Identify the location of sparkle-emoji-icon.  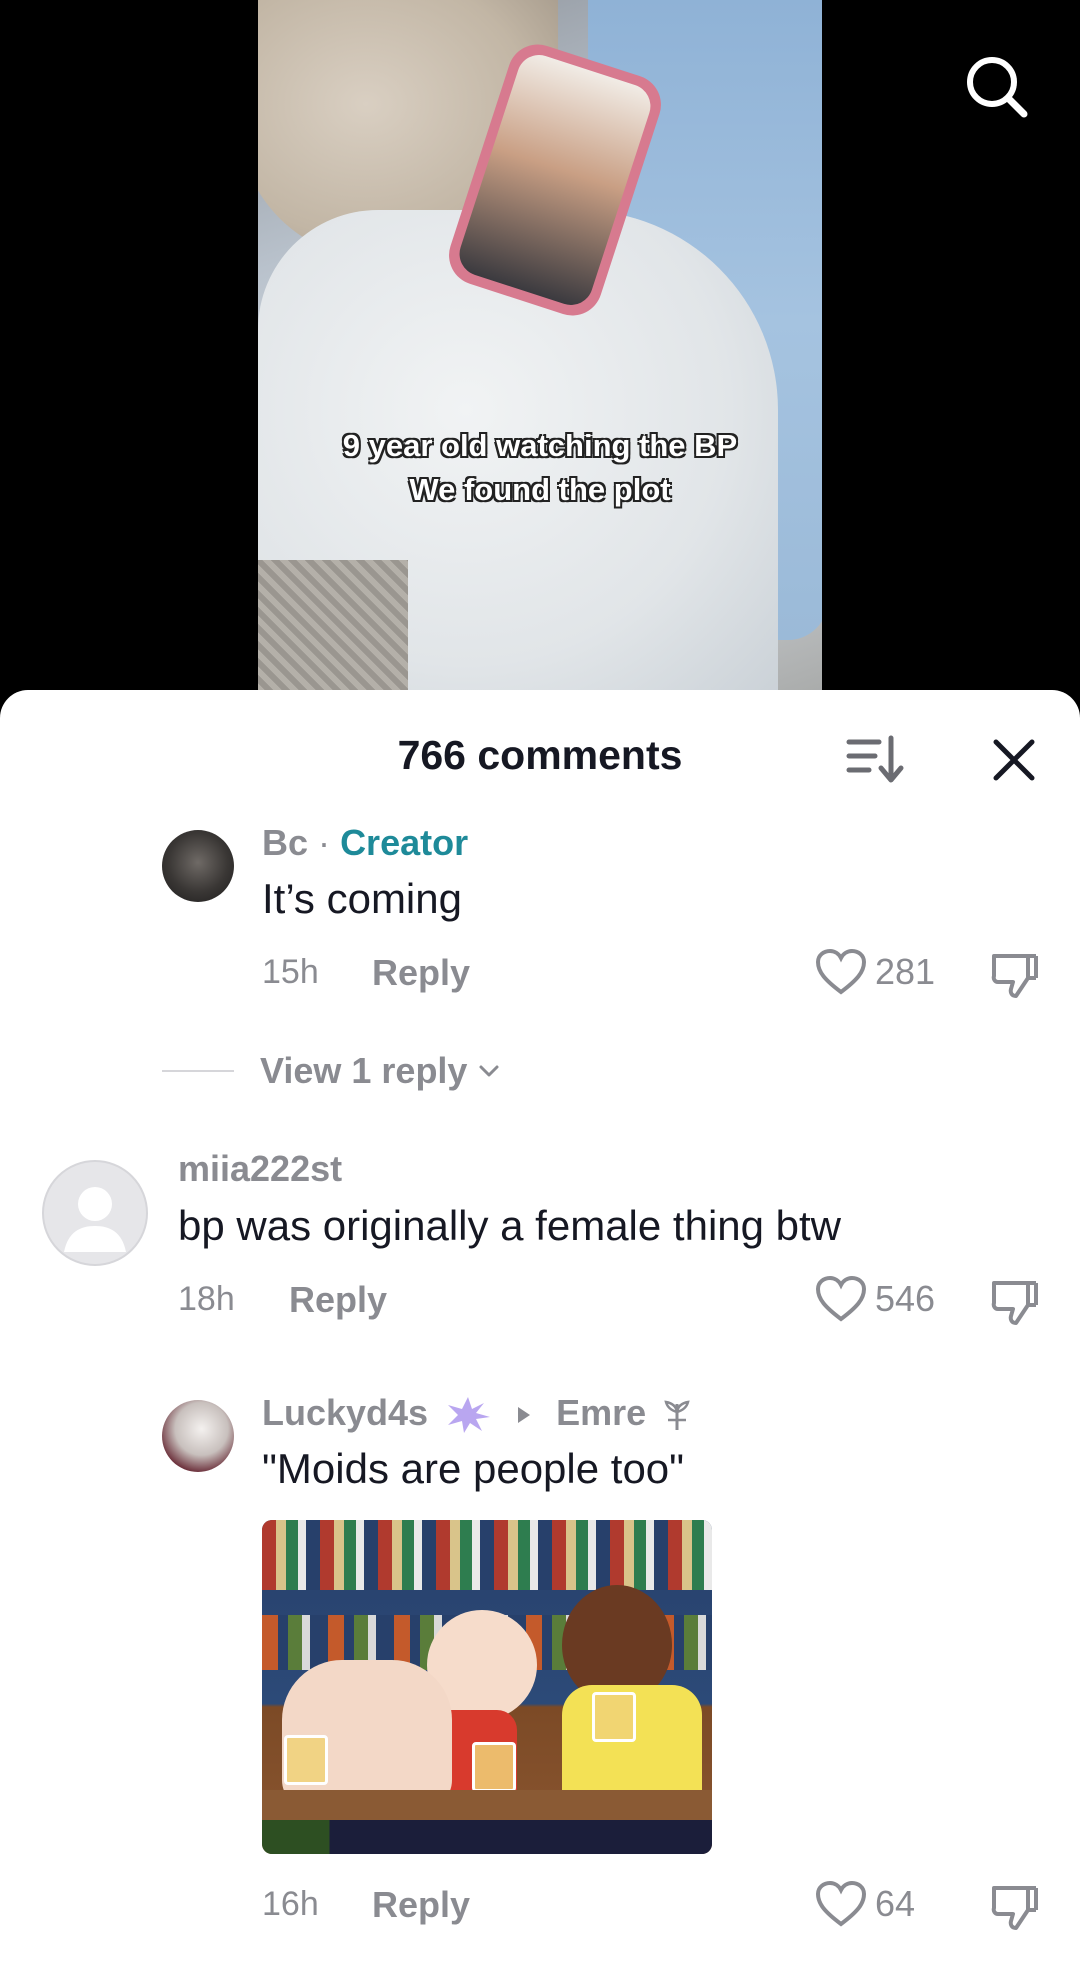
(469, 1415).